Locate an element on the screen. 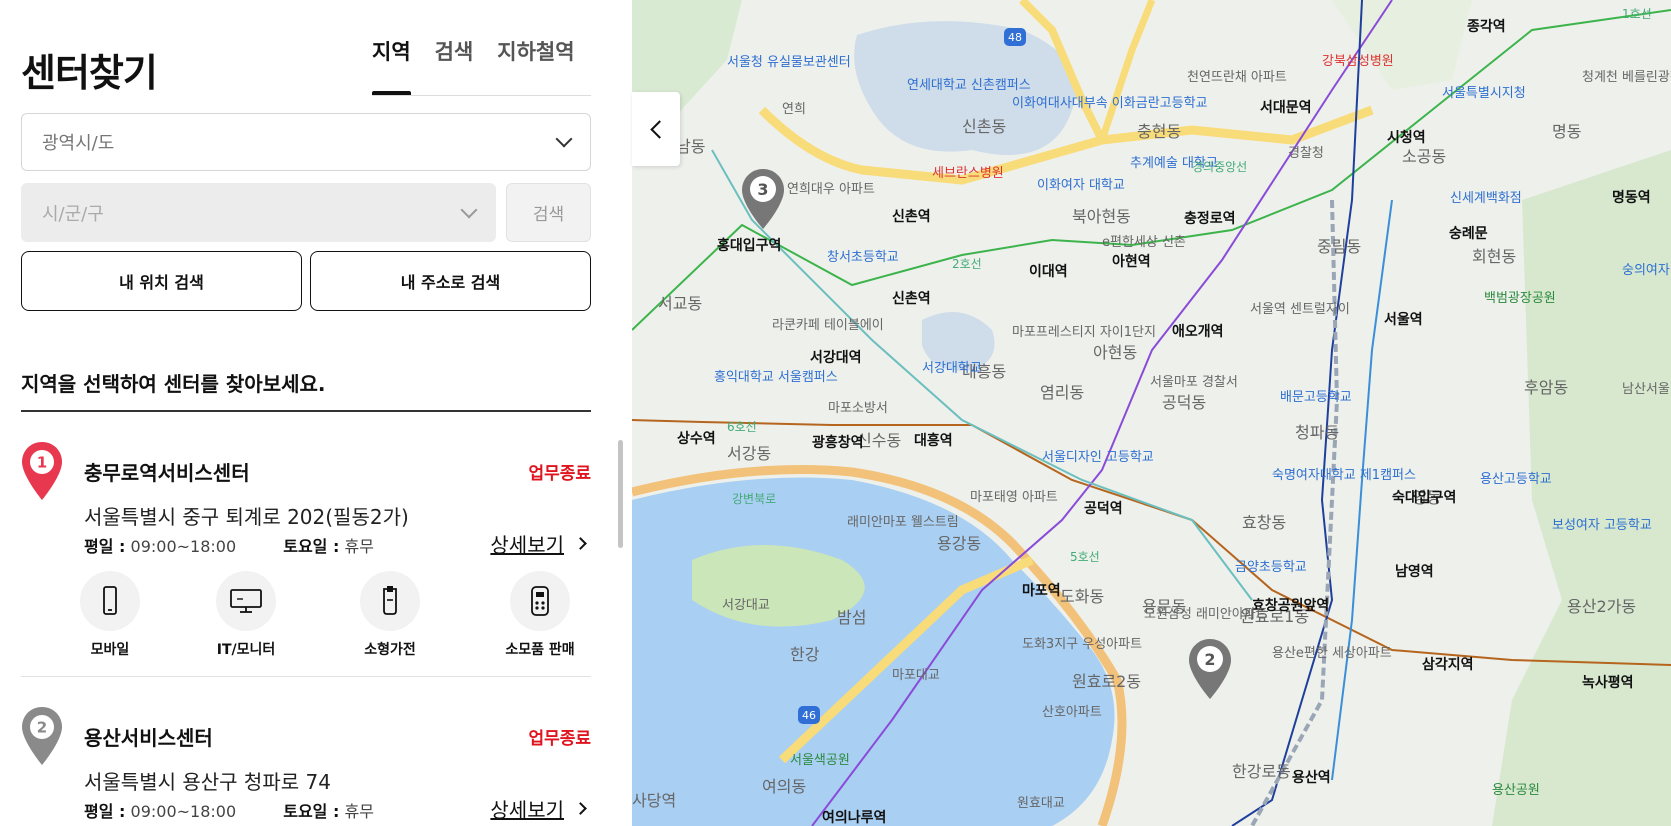 The width and height of the screenshot is (1671, 826). panel-scrollbar is located at coordinates (620, 494).